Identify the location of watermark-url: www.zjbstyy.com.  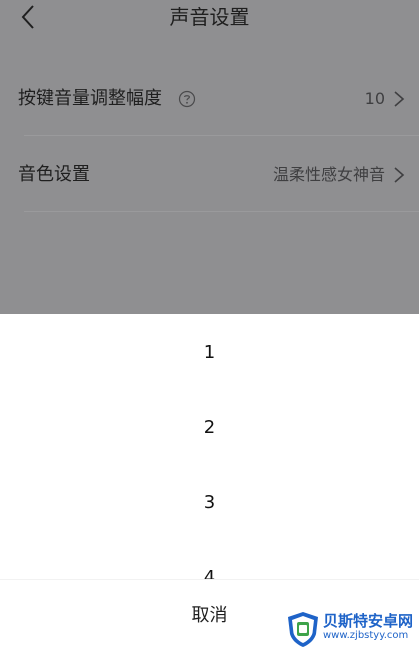
(366, 635).